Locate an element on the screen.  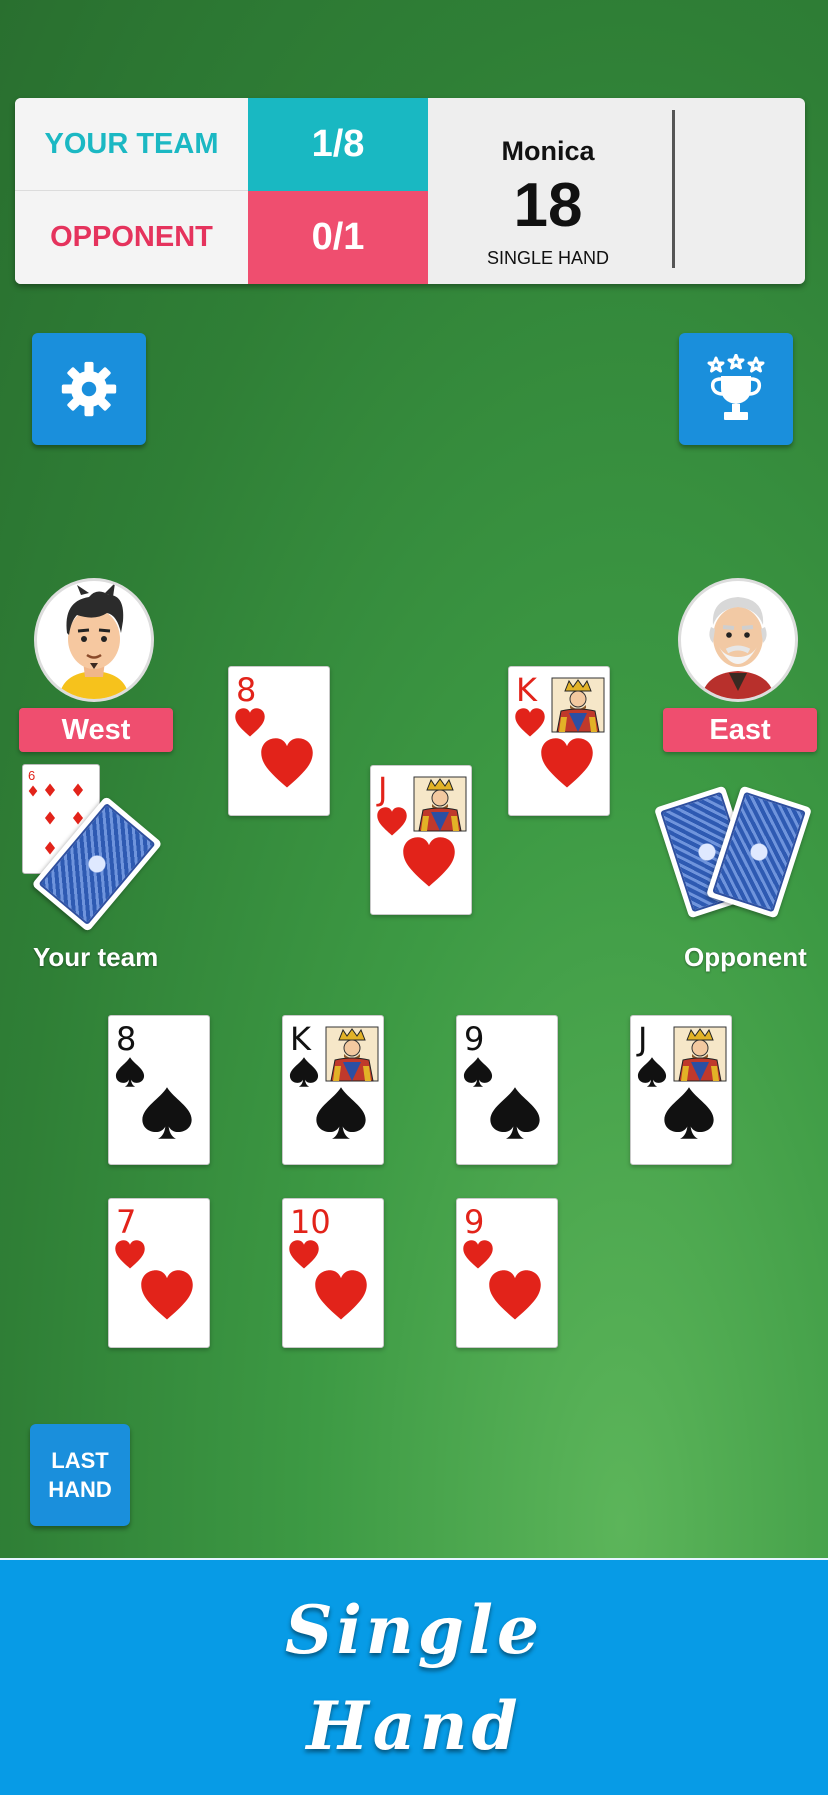
card-rank: 7 is located at coordinates (126, 1222).